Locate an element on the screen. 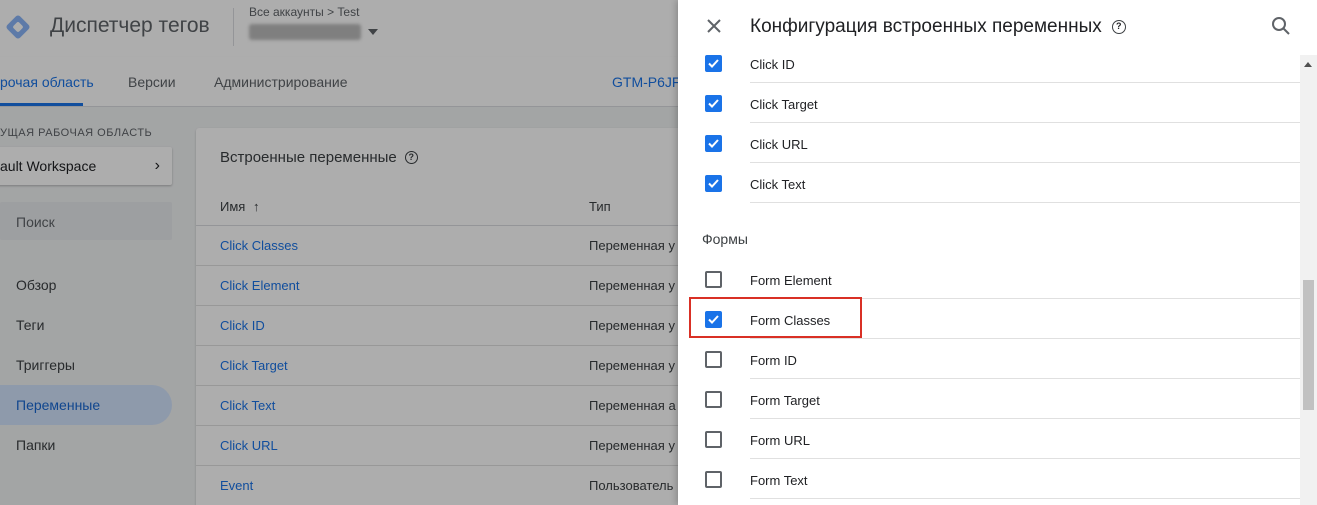  list-item: Form ID is located at coordinates (989, 359).